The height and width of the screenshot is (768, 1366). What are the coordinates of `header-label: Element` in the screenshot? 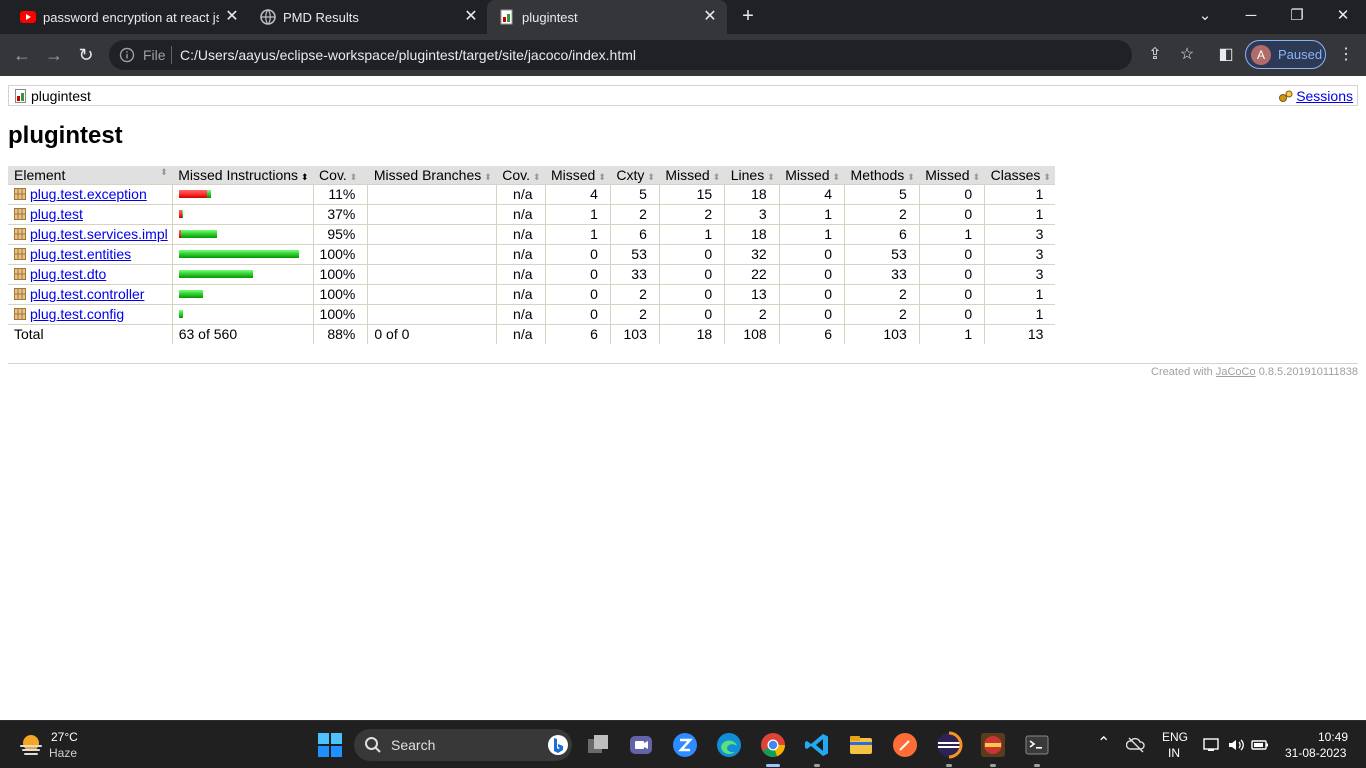 It's located at (40, 174).